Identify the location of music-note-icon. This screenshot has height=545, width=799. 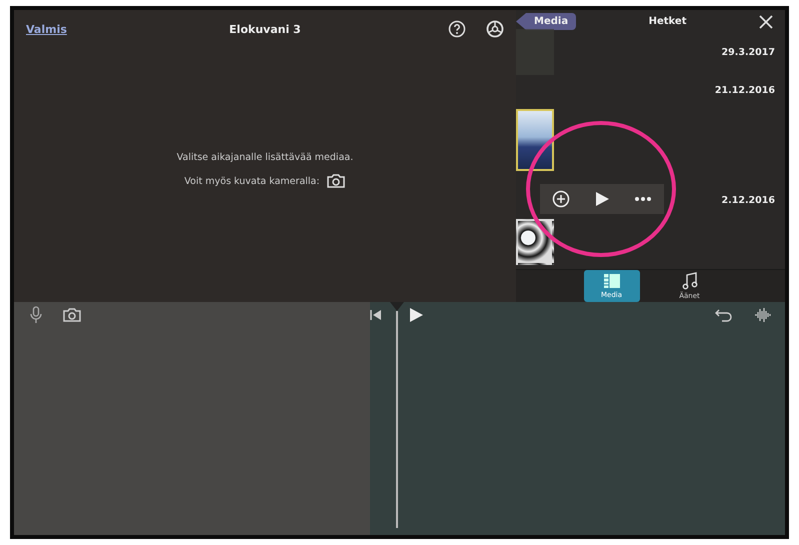
(690, 281).